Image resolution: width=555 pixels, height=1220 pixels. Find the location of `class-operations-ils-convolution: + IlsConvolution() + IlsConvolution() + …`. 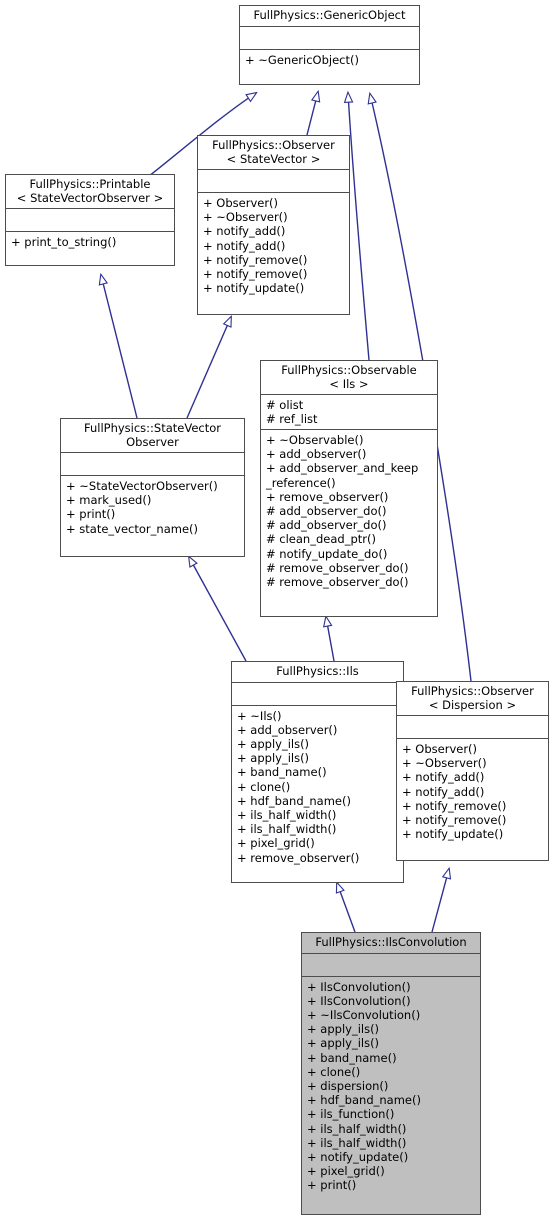

class-operations-ils-convolution: + IlsConvolution() + IlsConvolution() + … is located at coordinates (391, 1086).